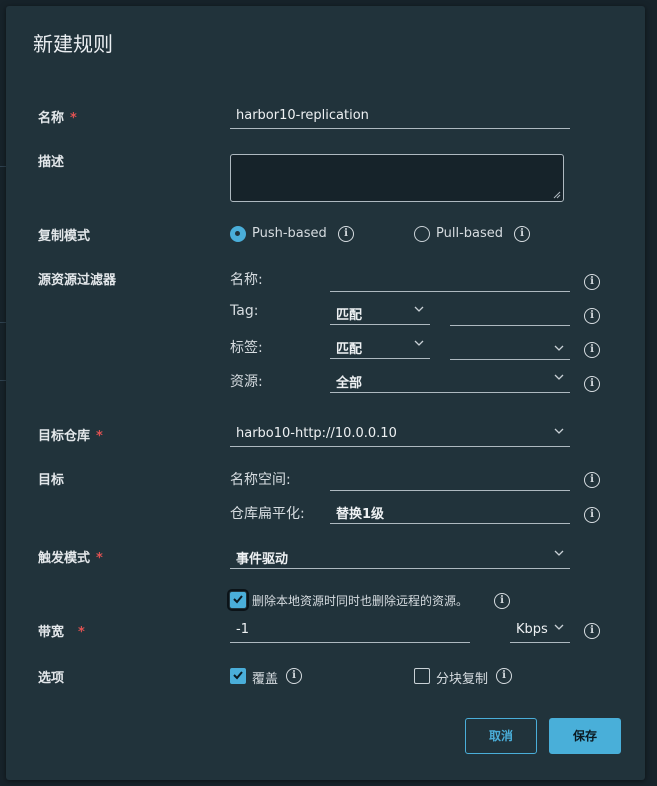  What do you see at coordinates (397, 178) in the screenshot?
I see `description-textarea` at bounding box center [397, 178].